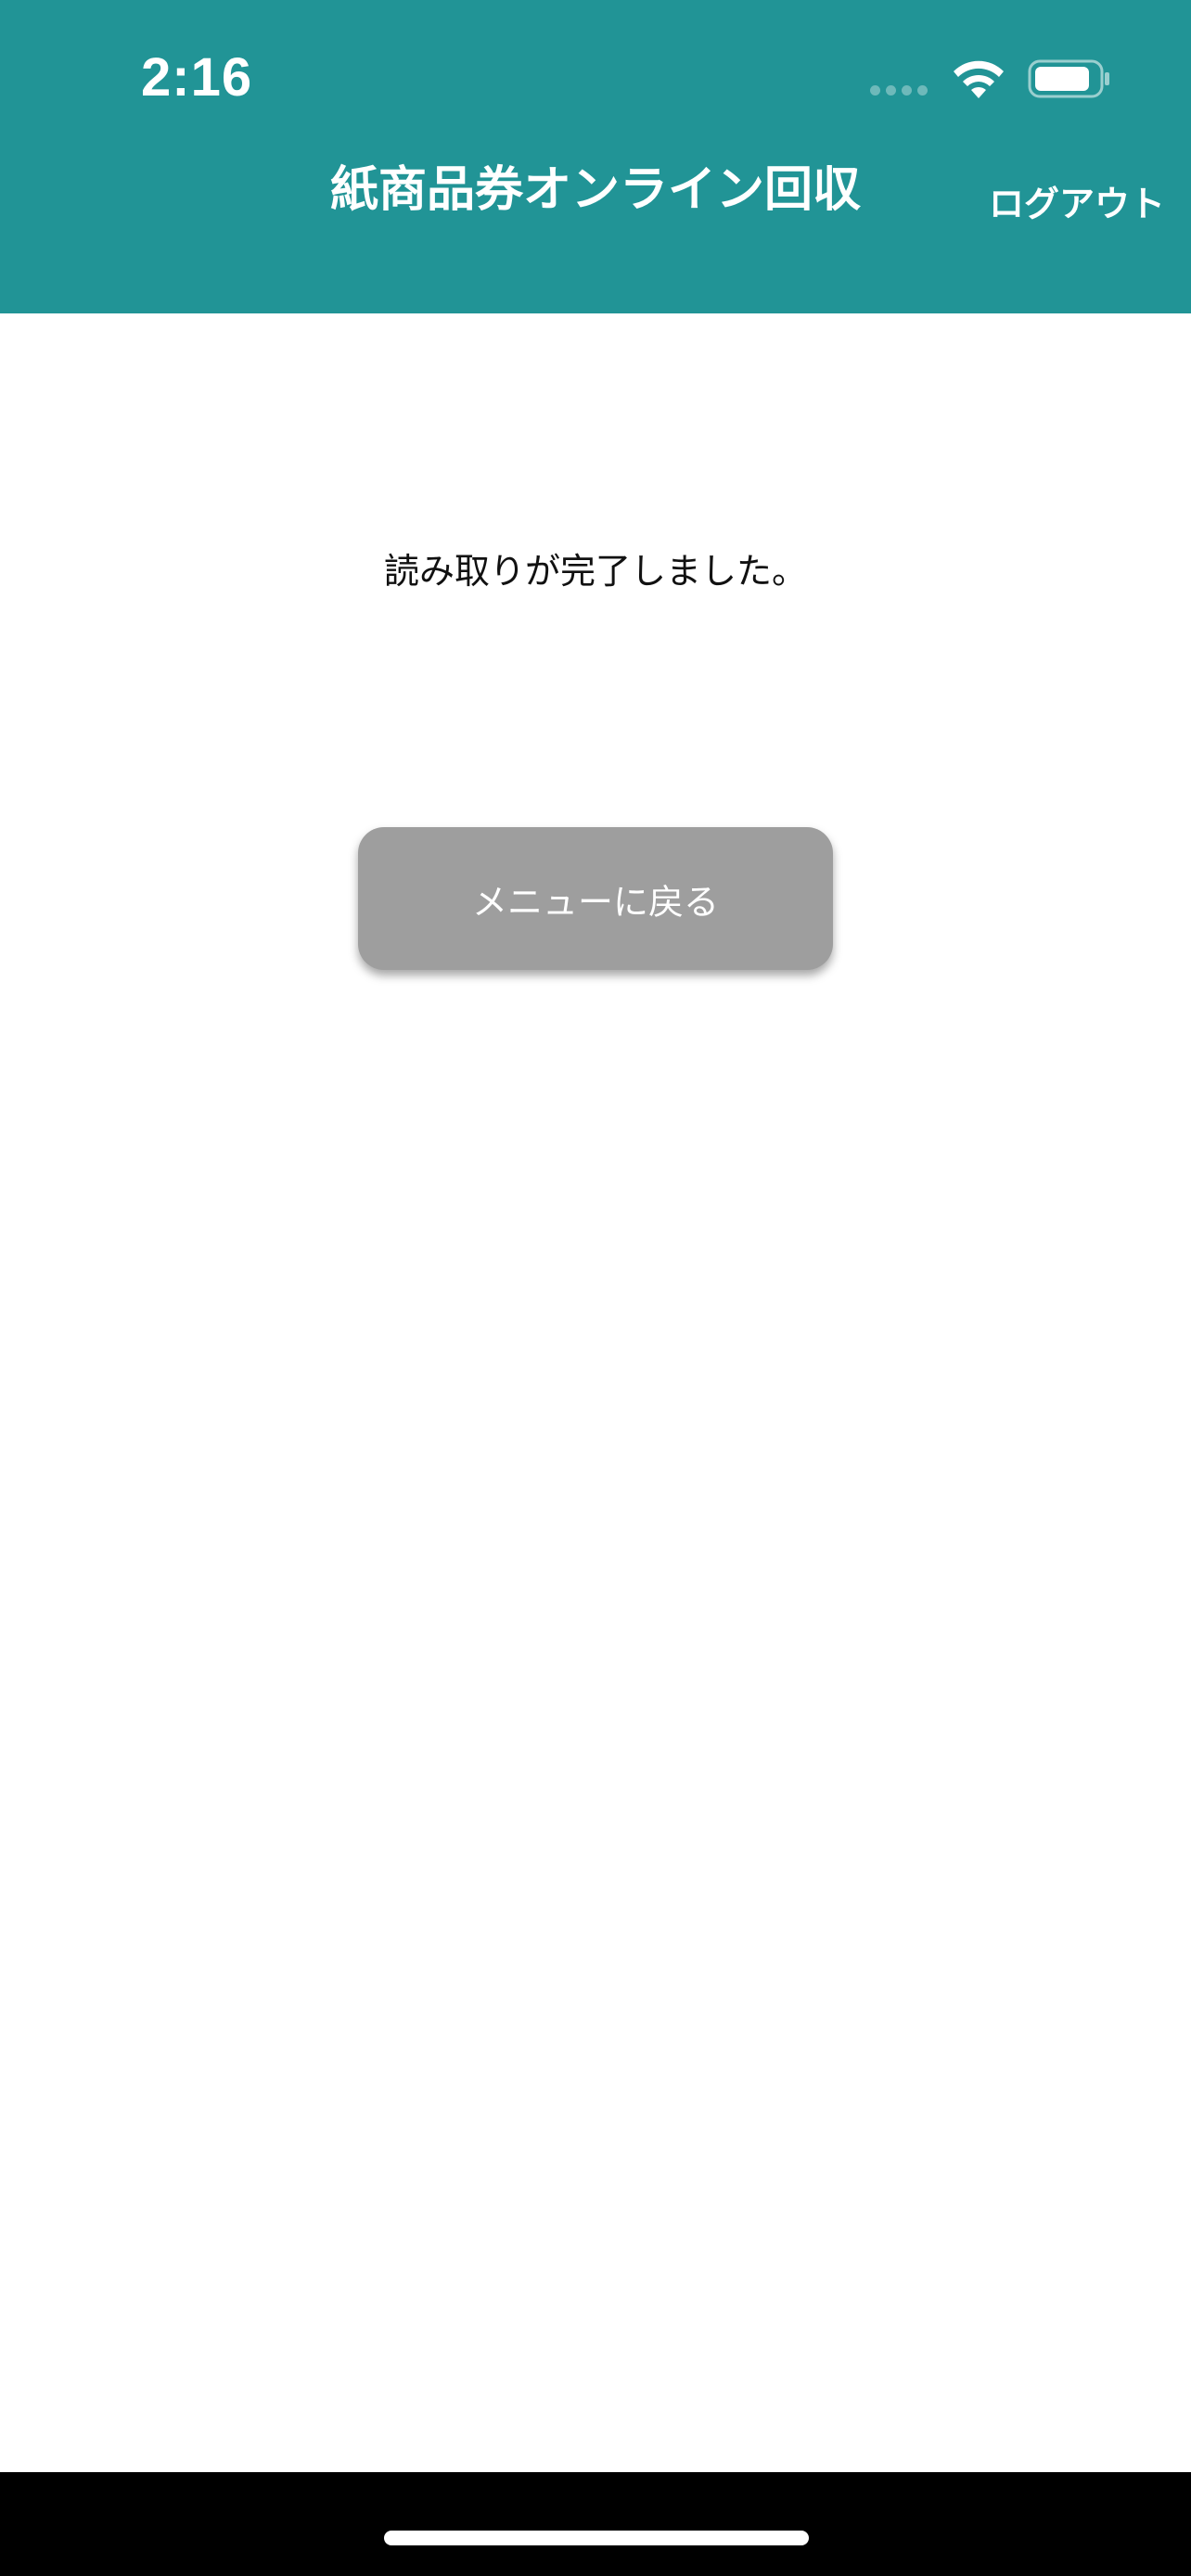 The image size is (1191, 2576). What do you see at coordinates (1068, 79) in the screenshot?
I see `battery-icon` at bounding box center [1068, 79].